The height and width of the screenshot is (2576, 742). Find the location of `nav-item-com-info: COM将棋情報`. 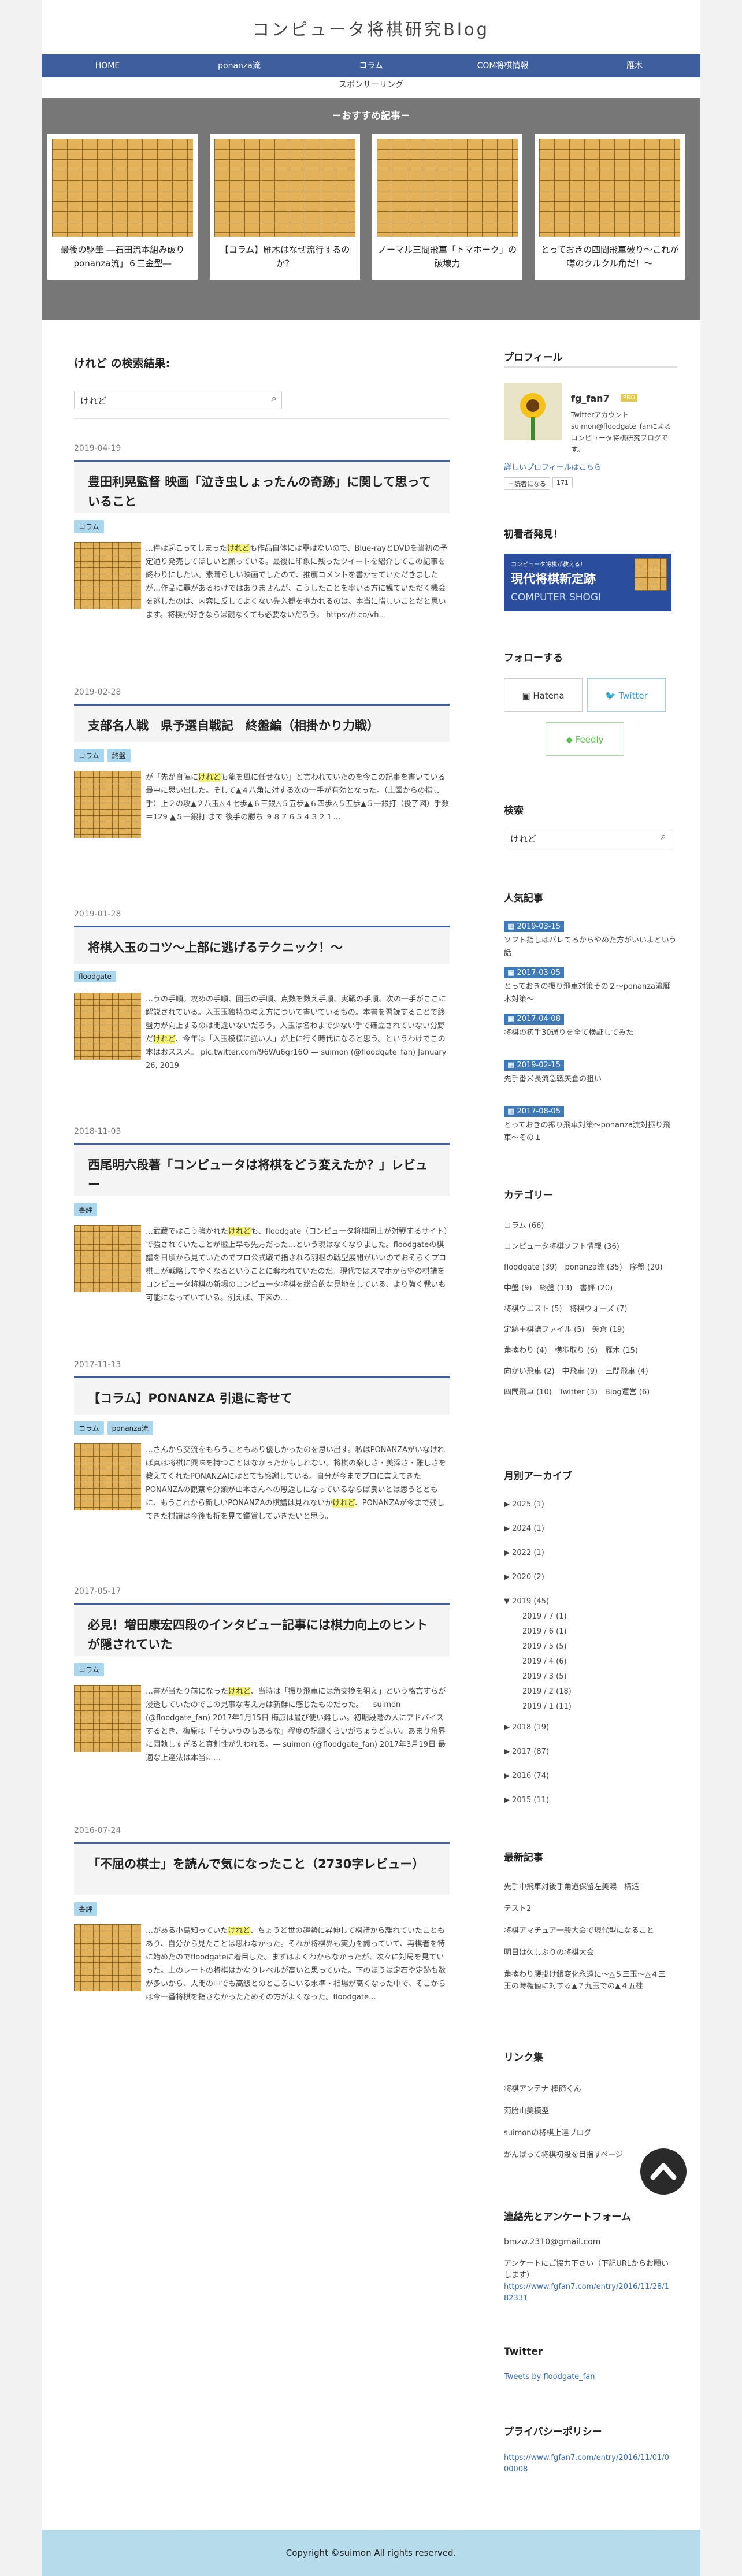

nav-item-com-info: COM将棋情報 is located at coordinates (503, 66).